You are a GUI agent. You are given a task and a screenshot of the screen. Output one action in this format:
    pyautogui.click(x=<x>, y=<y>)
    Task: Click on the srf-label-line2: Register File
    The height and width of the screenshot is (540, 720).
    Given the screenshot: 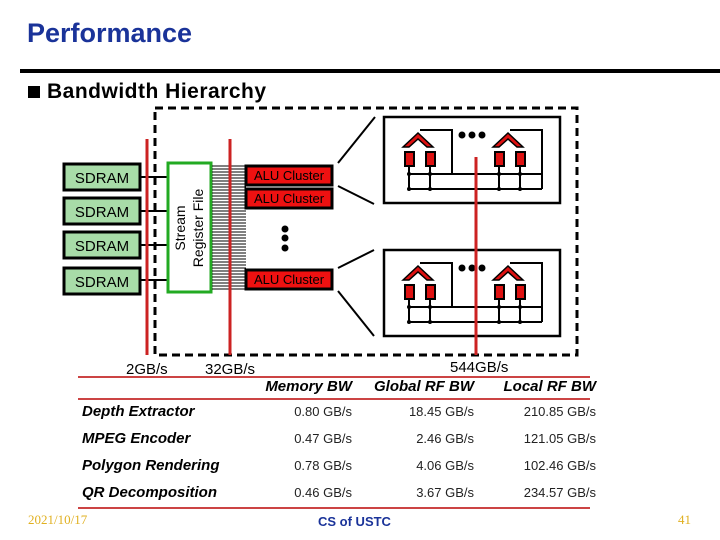 What is the action you would take?
    pyautogui.click(x=198, y=228)
    